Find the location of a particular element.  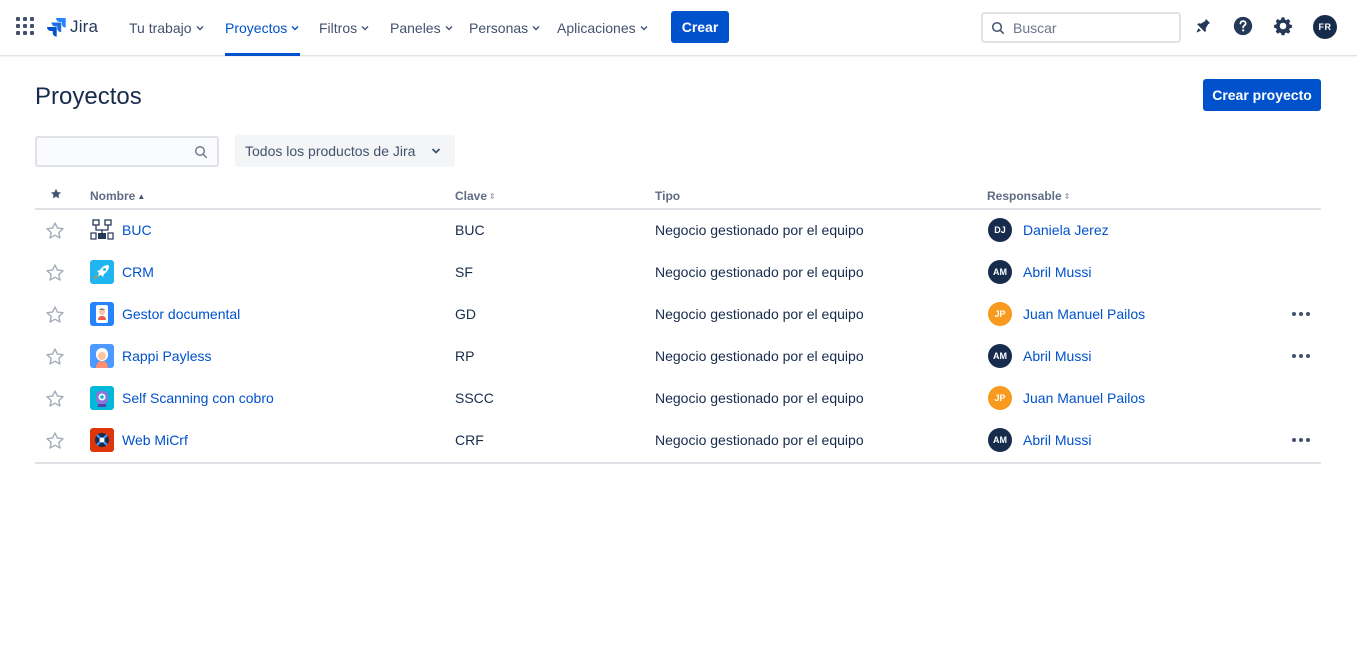

nav-personas: Personas is located at coordinates (505, 28).